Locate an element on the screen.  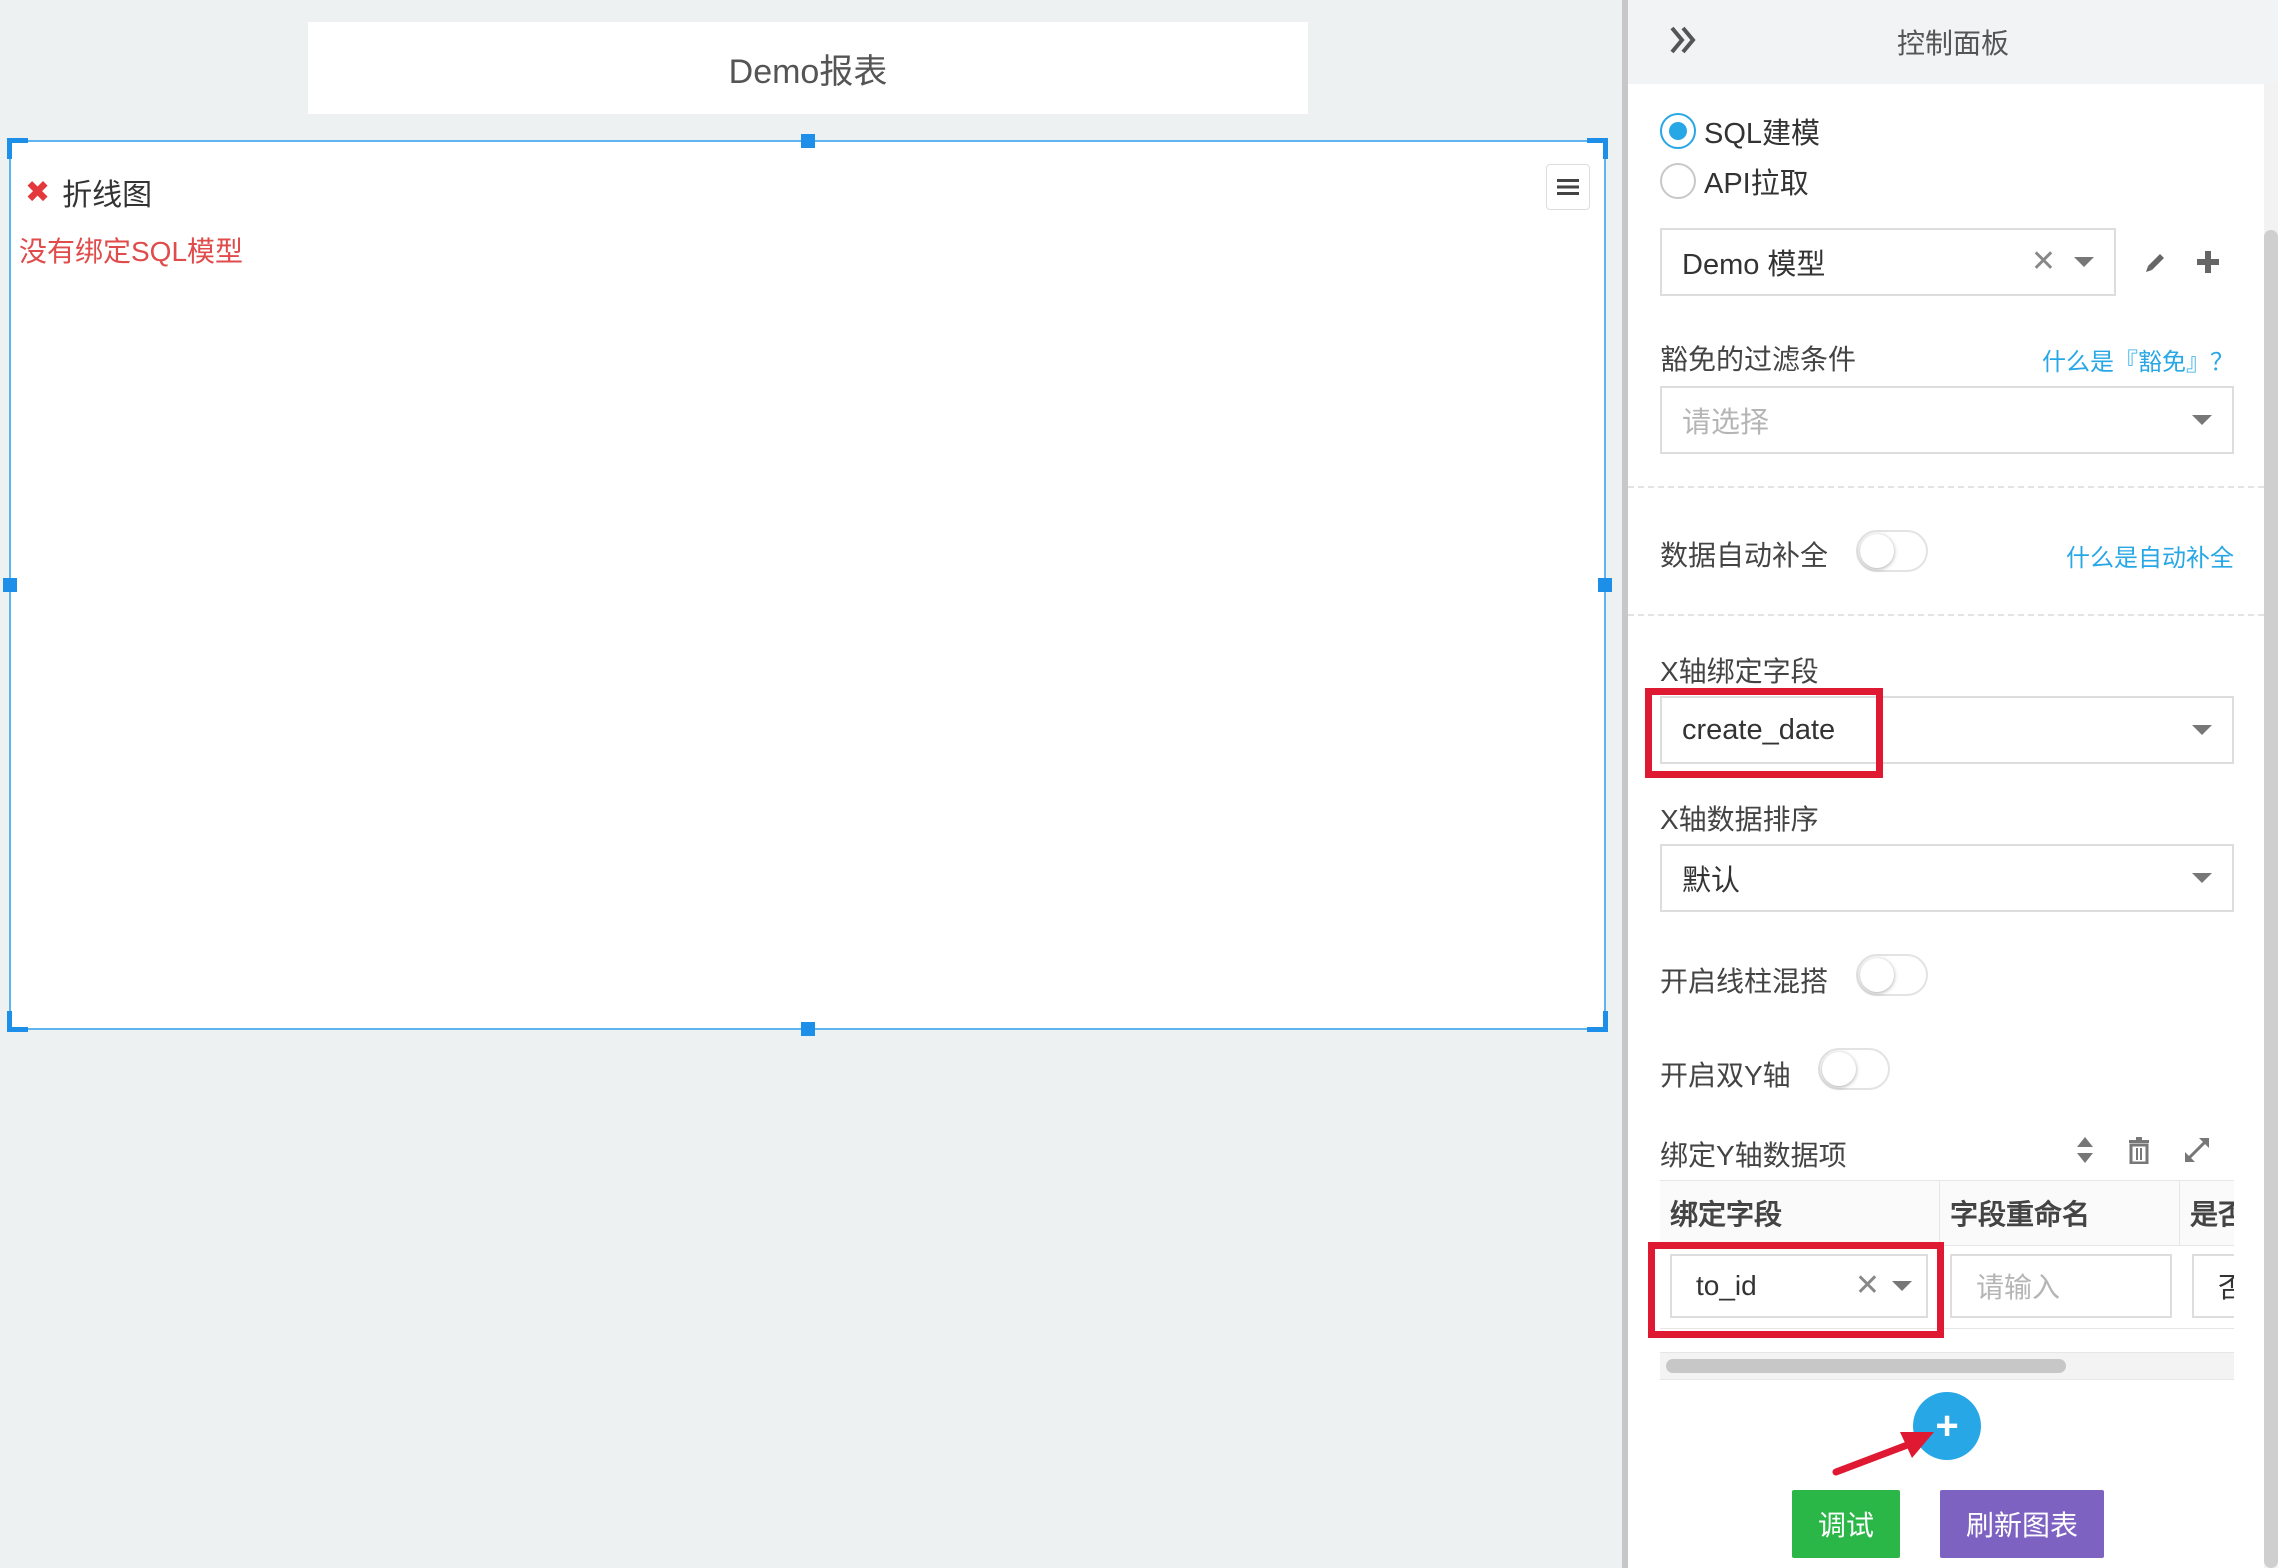
rename-placeholder: 请输入 is located at coordinates (2018, 1287).